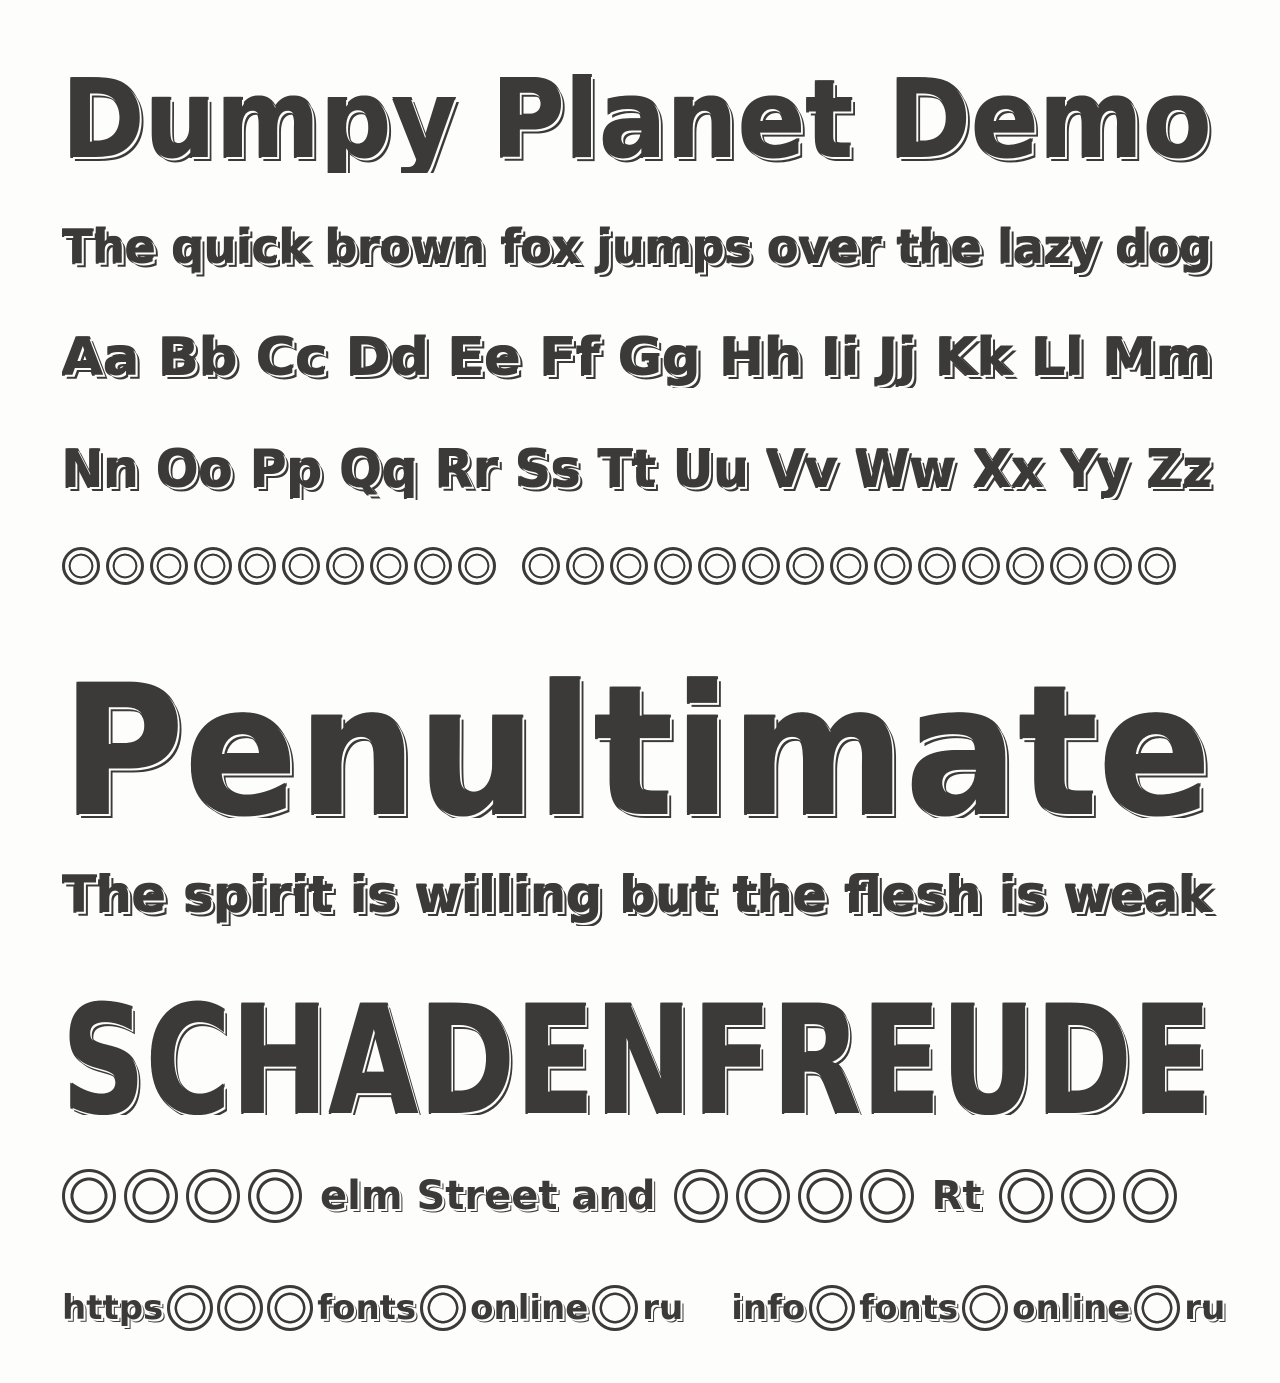 This screenshot has width=1280, height=1383. Describe the element at coordinates (637, 358) in the screenshot. I see `alphabet-row-1: Aa Bb Cc Dd Ee Ff Gg Hh Ii Jj Kk Ll Mm` at that location.